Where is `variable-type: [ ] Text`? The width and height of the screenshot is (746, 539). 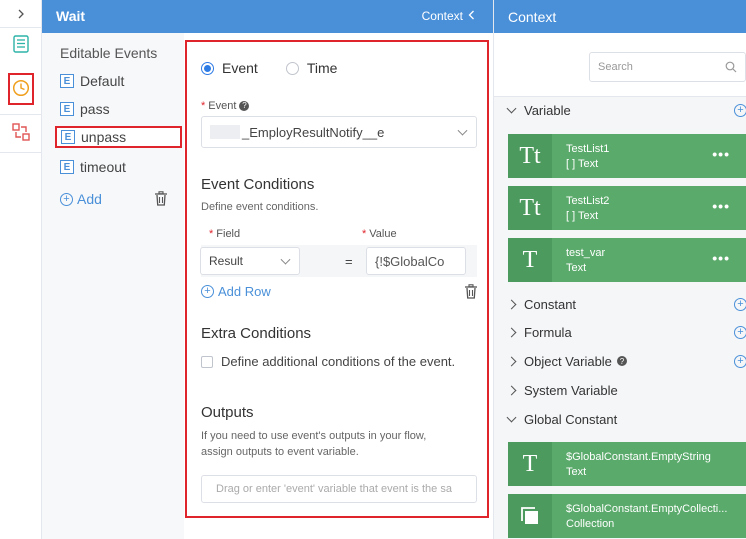
variable-type: [ ] Text is located at coordinates (582, 164).